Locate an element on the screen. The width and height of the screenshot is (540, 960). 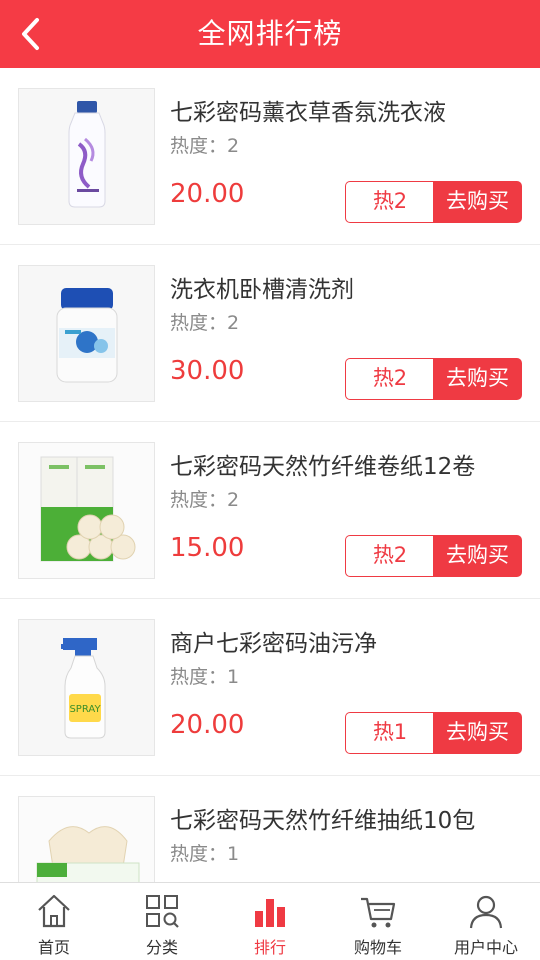
tab-user-center: 用户中心 is located at coordinates (486, 921).